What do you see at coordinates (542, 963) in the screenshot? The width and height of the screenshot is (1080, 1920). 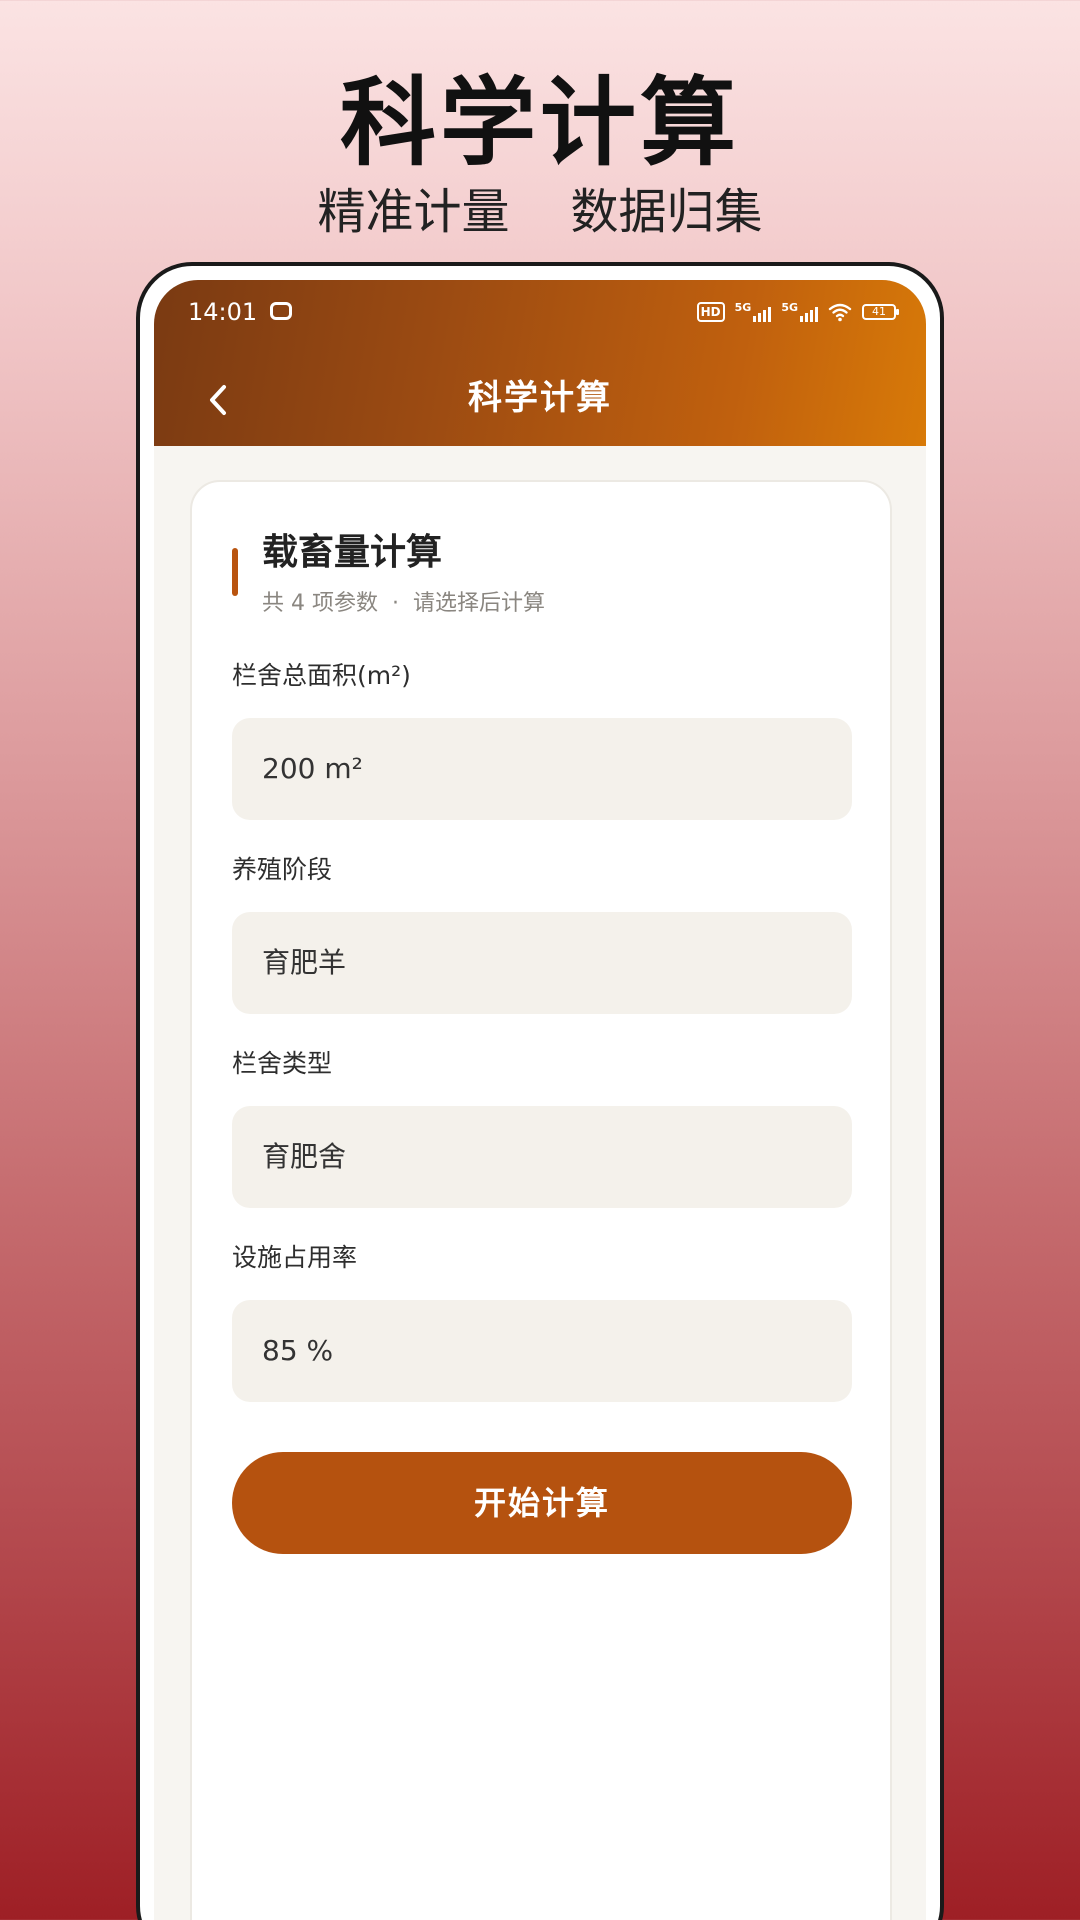 I see `stage-select: 育肥羊` at bounding box center [542, 963].